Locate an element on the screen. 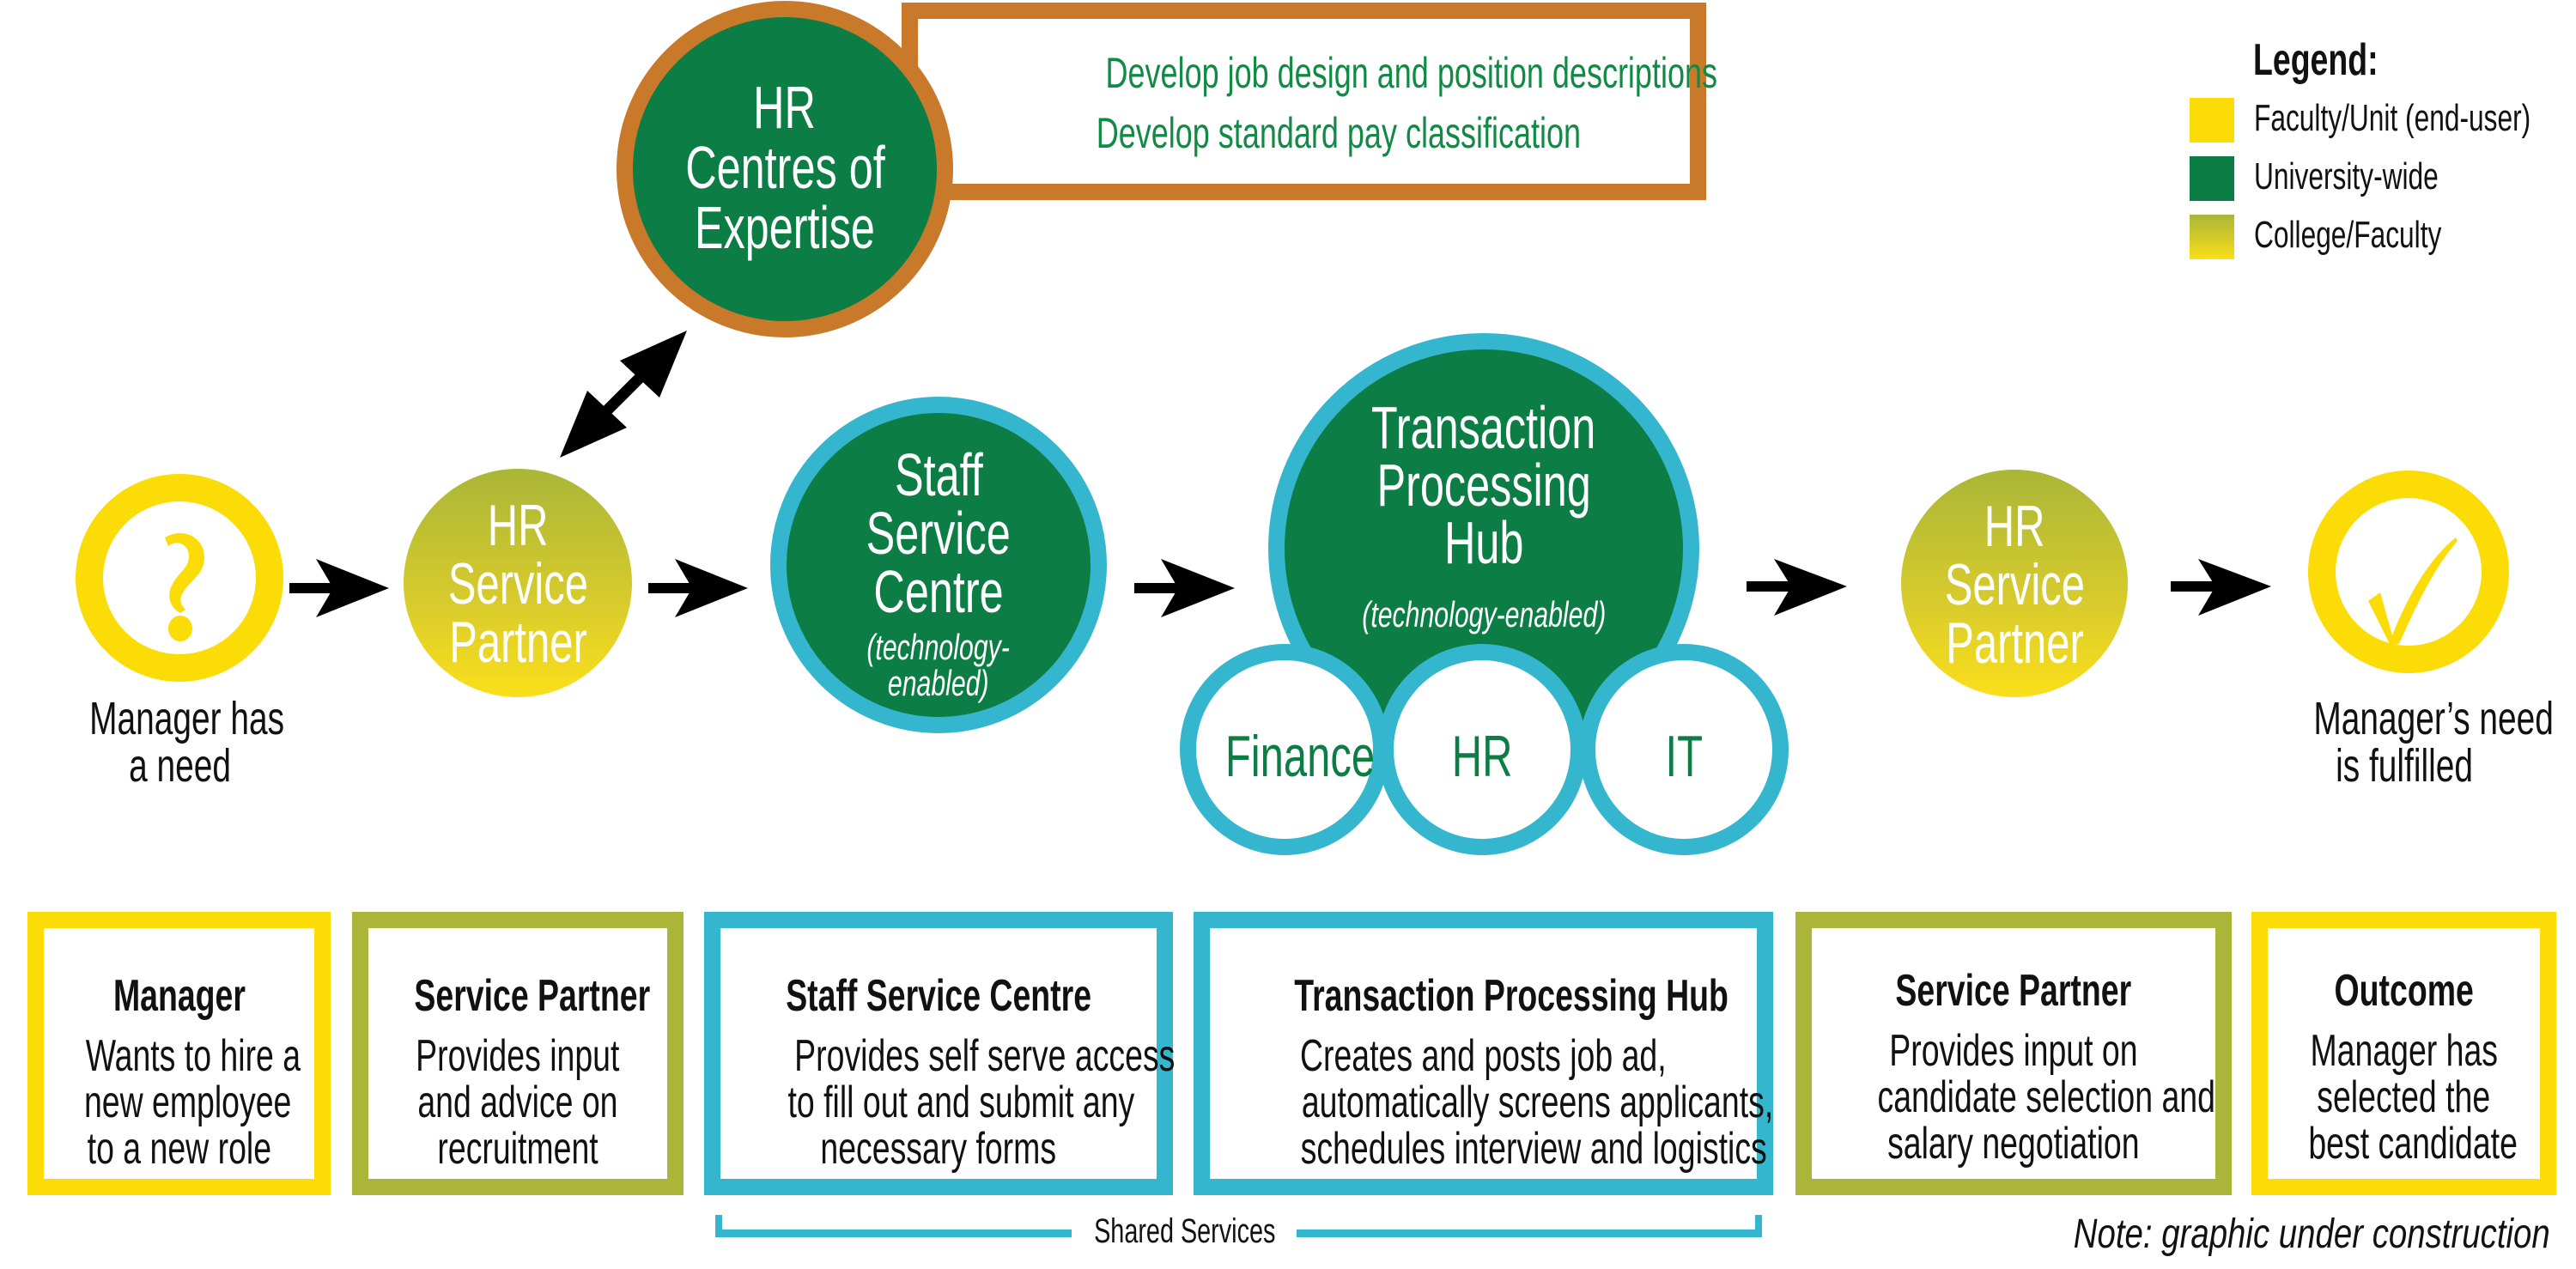  node-title-line: Hub is located at coordinates (1484, 542).